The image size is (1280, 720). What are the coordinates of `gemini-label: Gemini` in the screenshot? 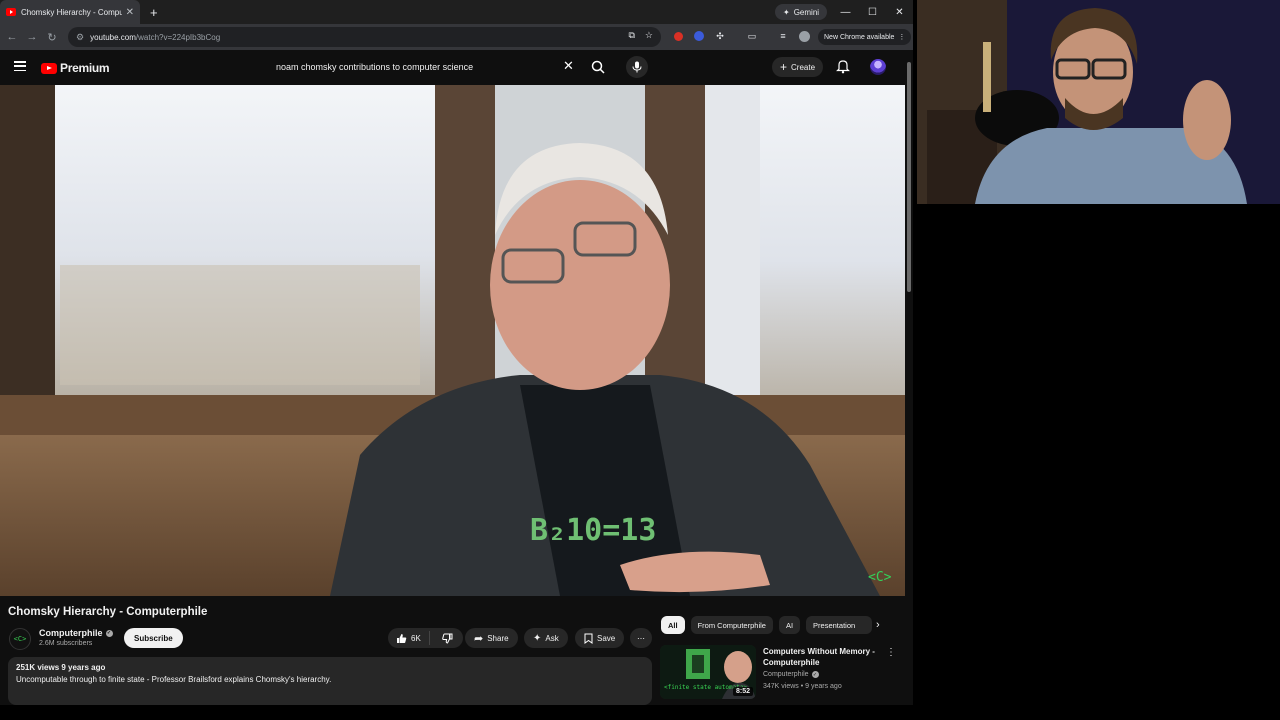 It's located at (806, 12).